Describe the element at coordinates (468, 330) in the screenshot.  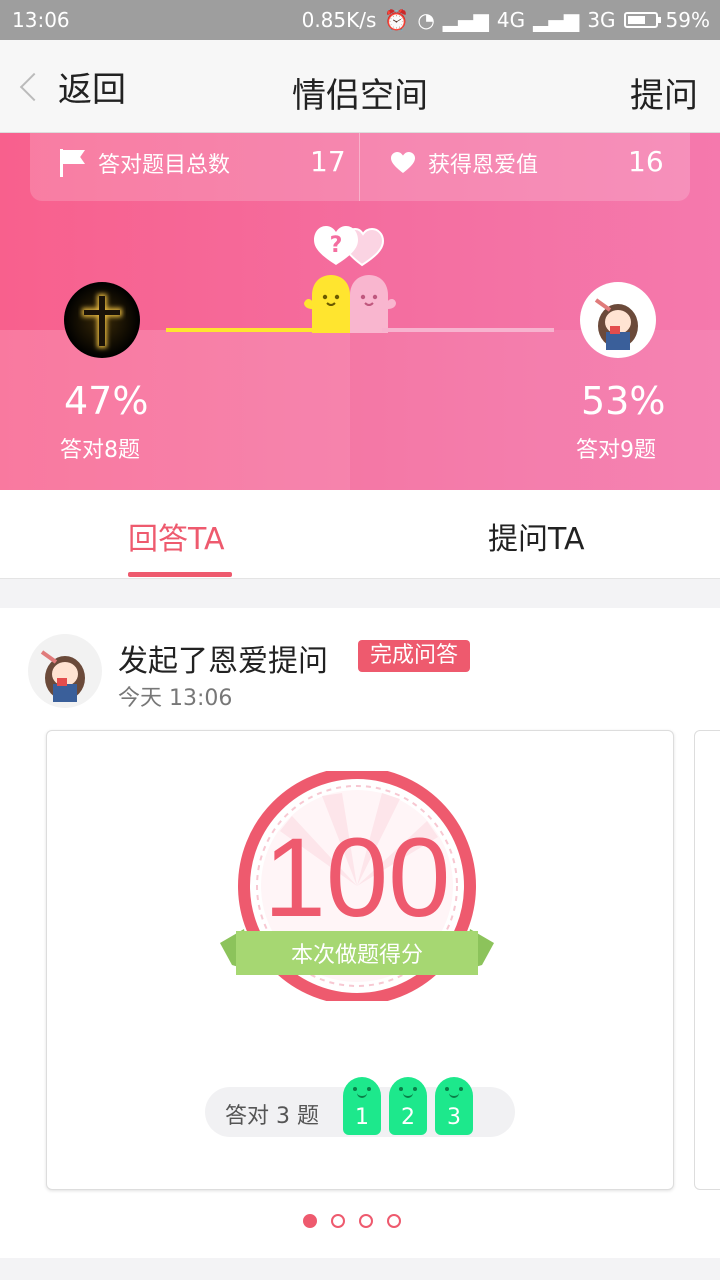
I see `progress-right` at that location.